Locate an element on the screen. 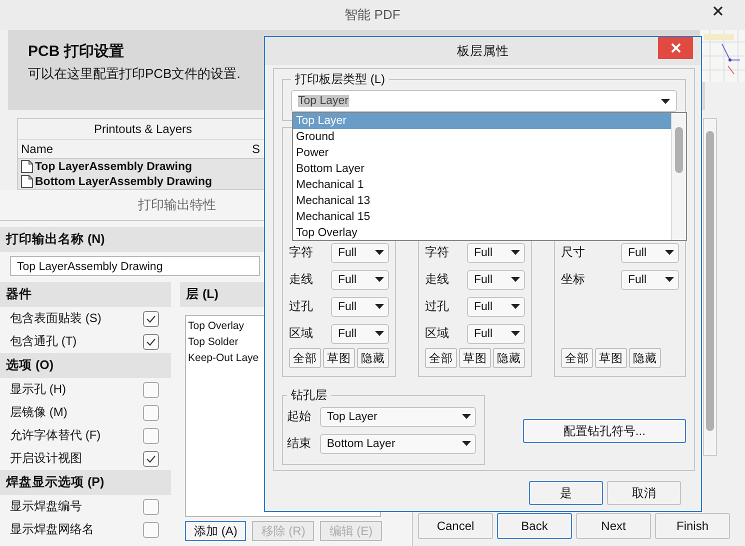 This screenshot has width=745, height=546. layer-type-combo: Top Layer is located at coordinates (484, 101).